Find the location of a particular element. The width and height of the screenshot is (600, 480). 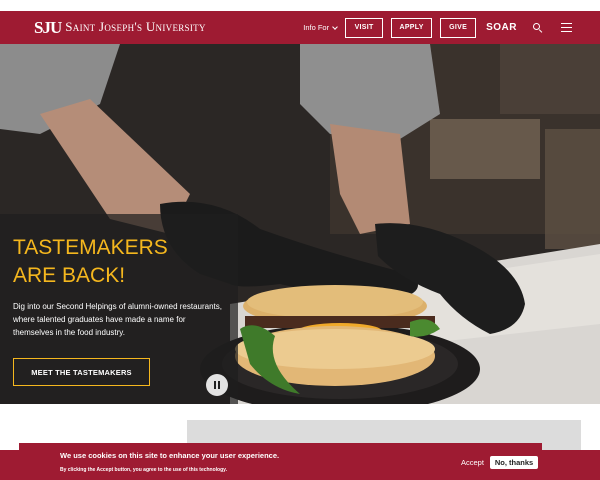

accept-button: Accept is located at coordinates (472, 462).